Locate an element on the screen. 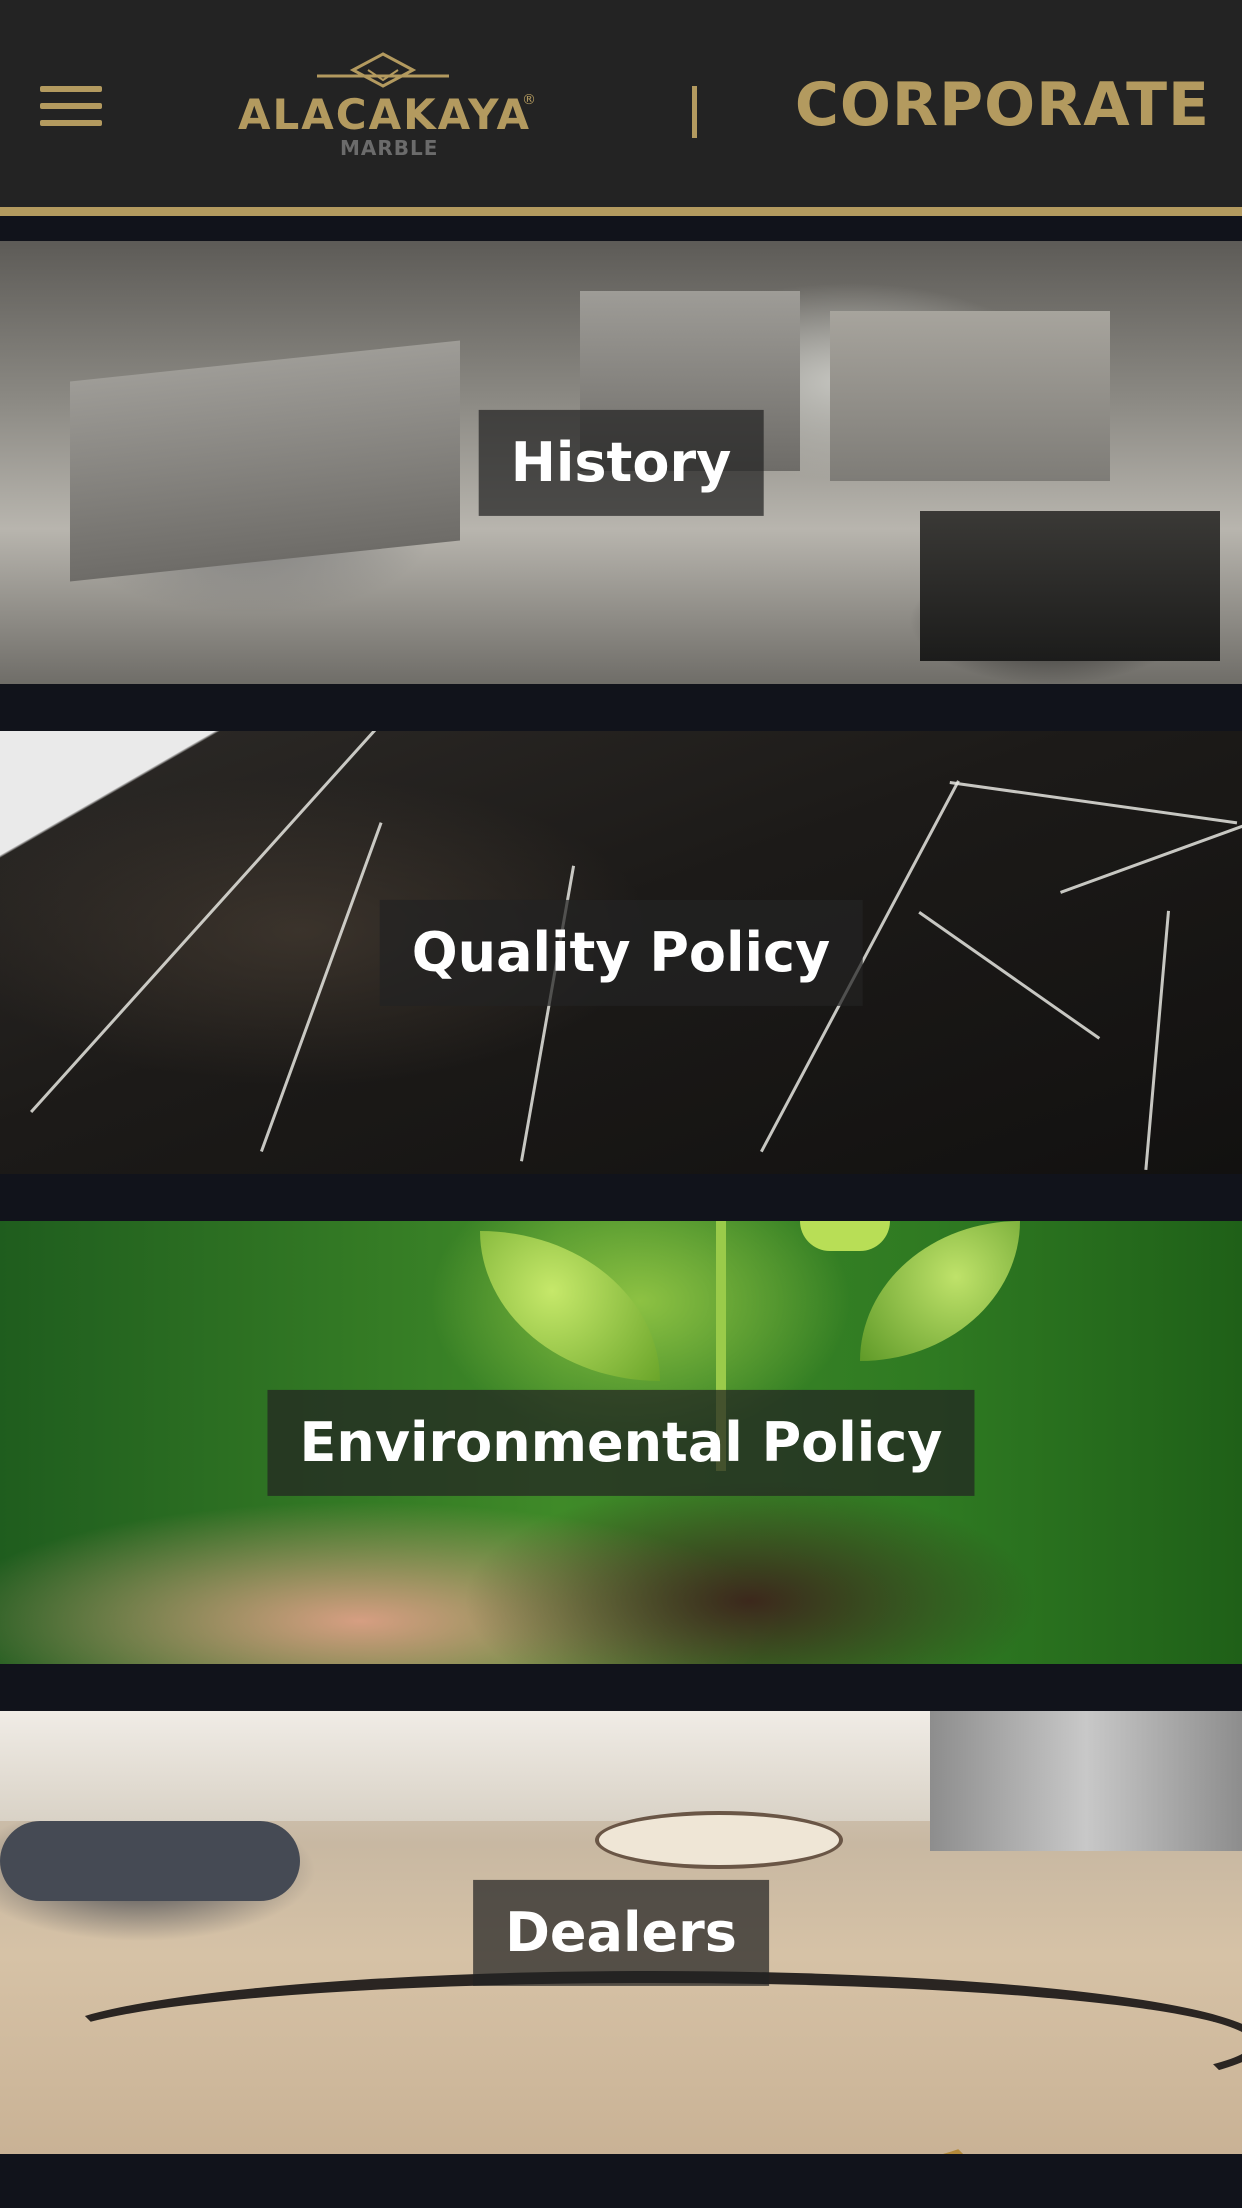 This screenshot has width=1242, height=2208. app-header: ALACAKAYA ® MARBLE CORPORATE is located at coordinates (621, 103).